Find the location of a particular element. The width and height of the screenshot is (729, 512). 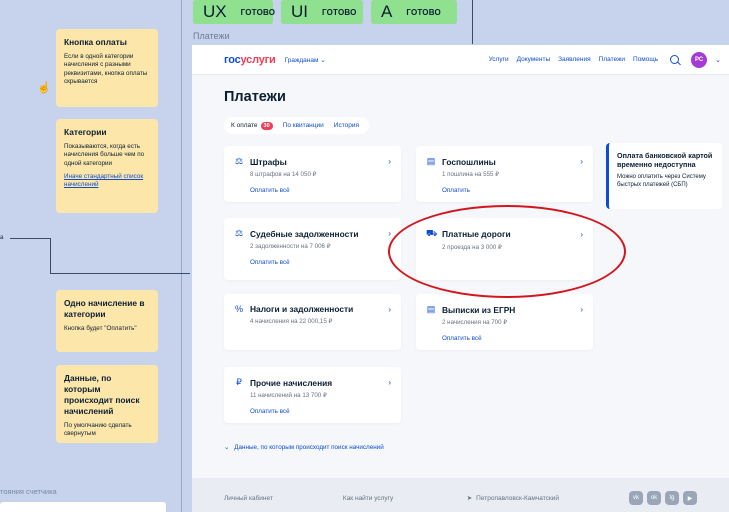

note-title: Кнопка оплаты is located at coordinates (95, 42).